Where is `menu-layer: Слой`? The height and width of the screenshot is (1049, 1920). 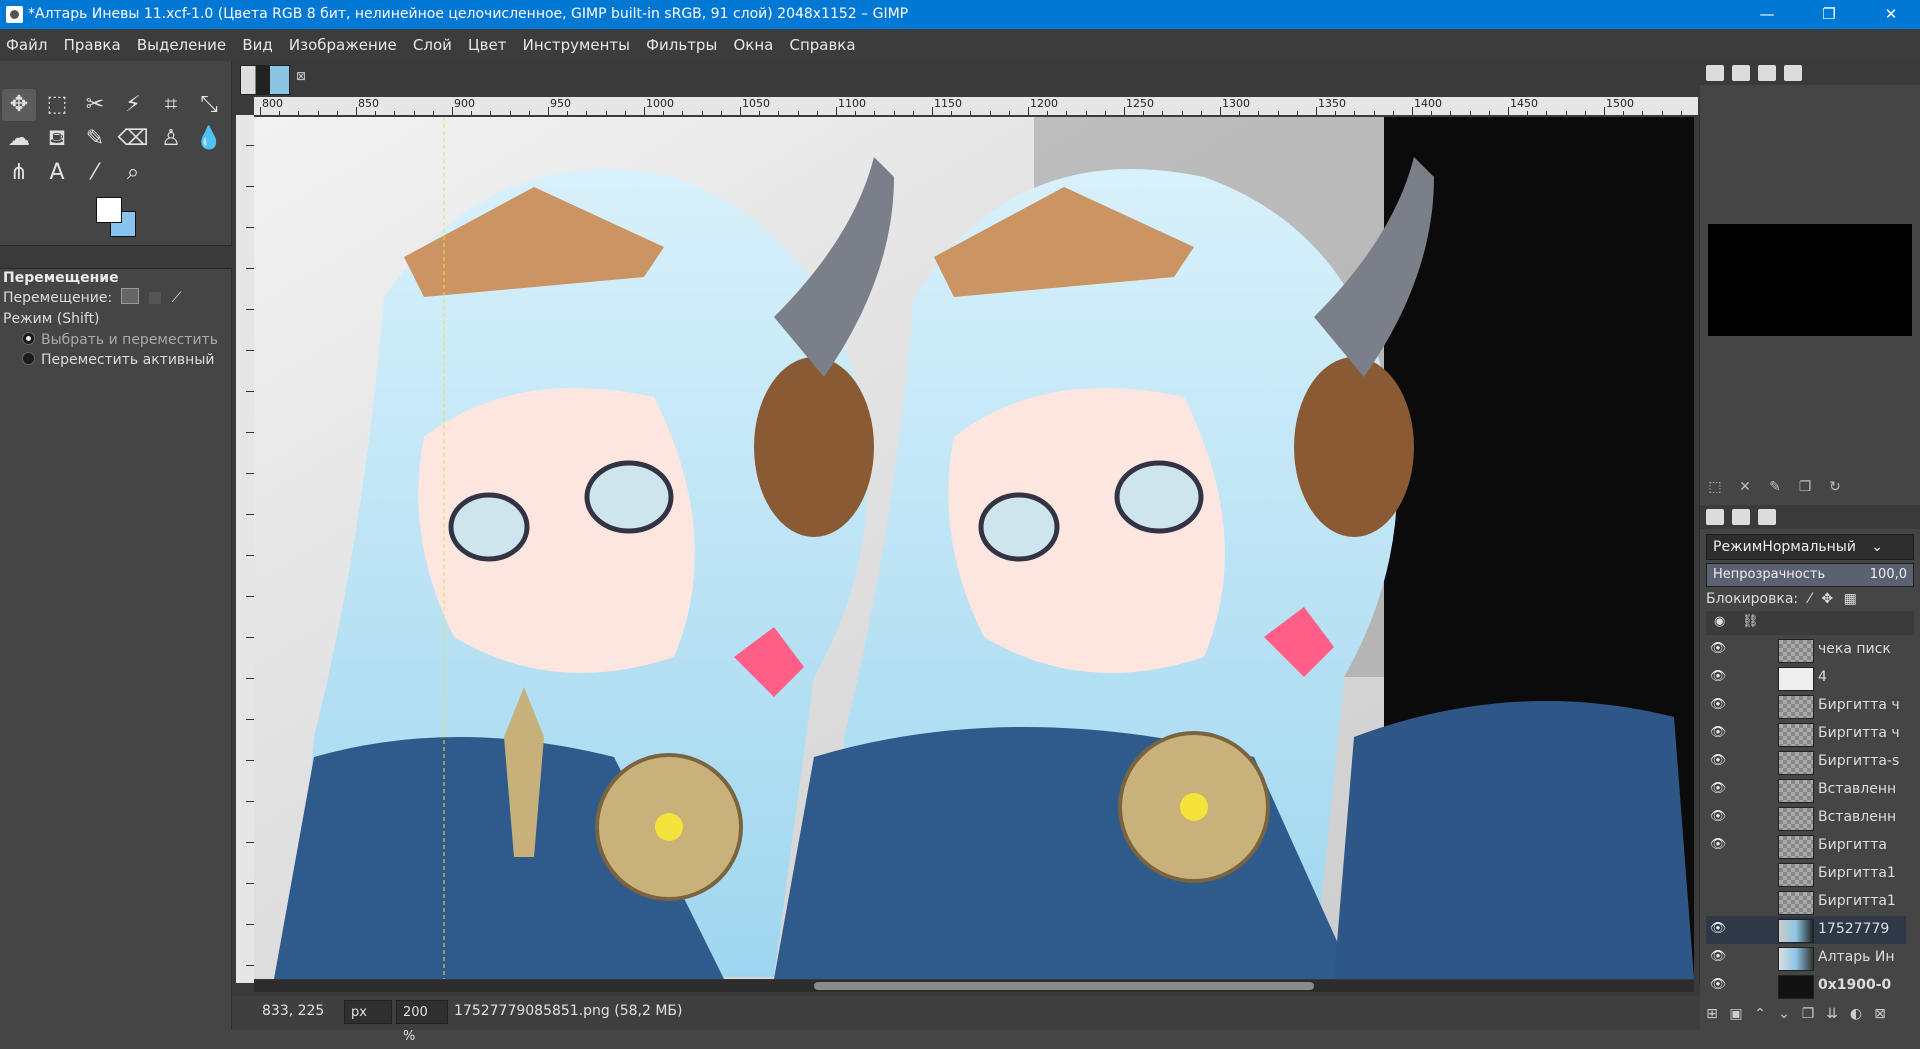 menu-layer: Слой is located at coordinates (432, 45).